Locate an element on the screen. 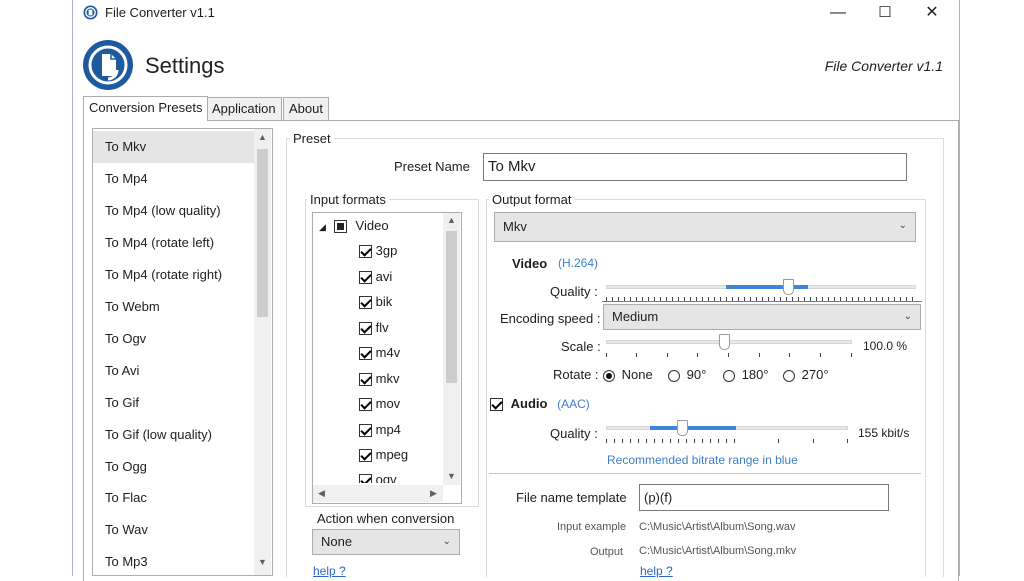 The width and height of the screenshot is (1024, 581). format-item: mkv is located at coordinates (379, 379).